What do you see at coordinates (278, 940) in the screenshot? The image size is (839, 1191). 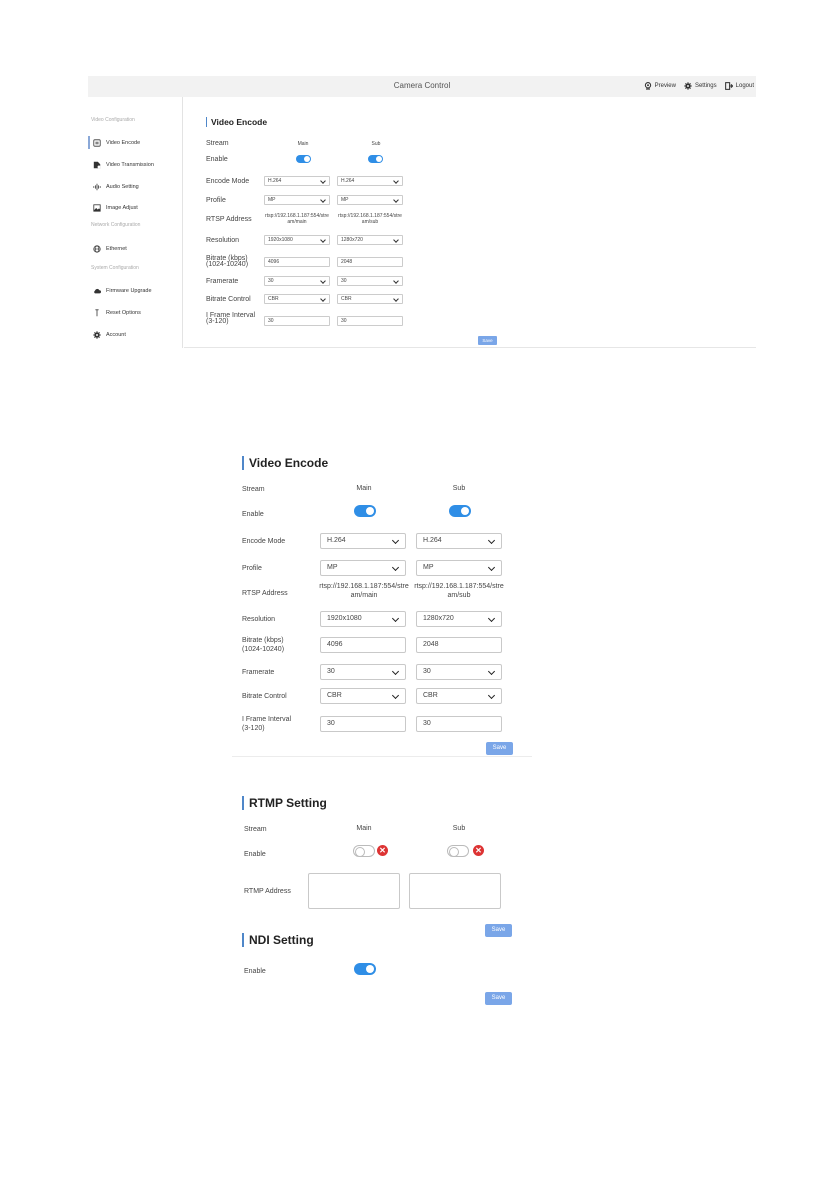 I see `section-title: NDI Setting` at bounding box center [278, 940].